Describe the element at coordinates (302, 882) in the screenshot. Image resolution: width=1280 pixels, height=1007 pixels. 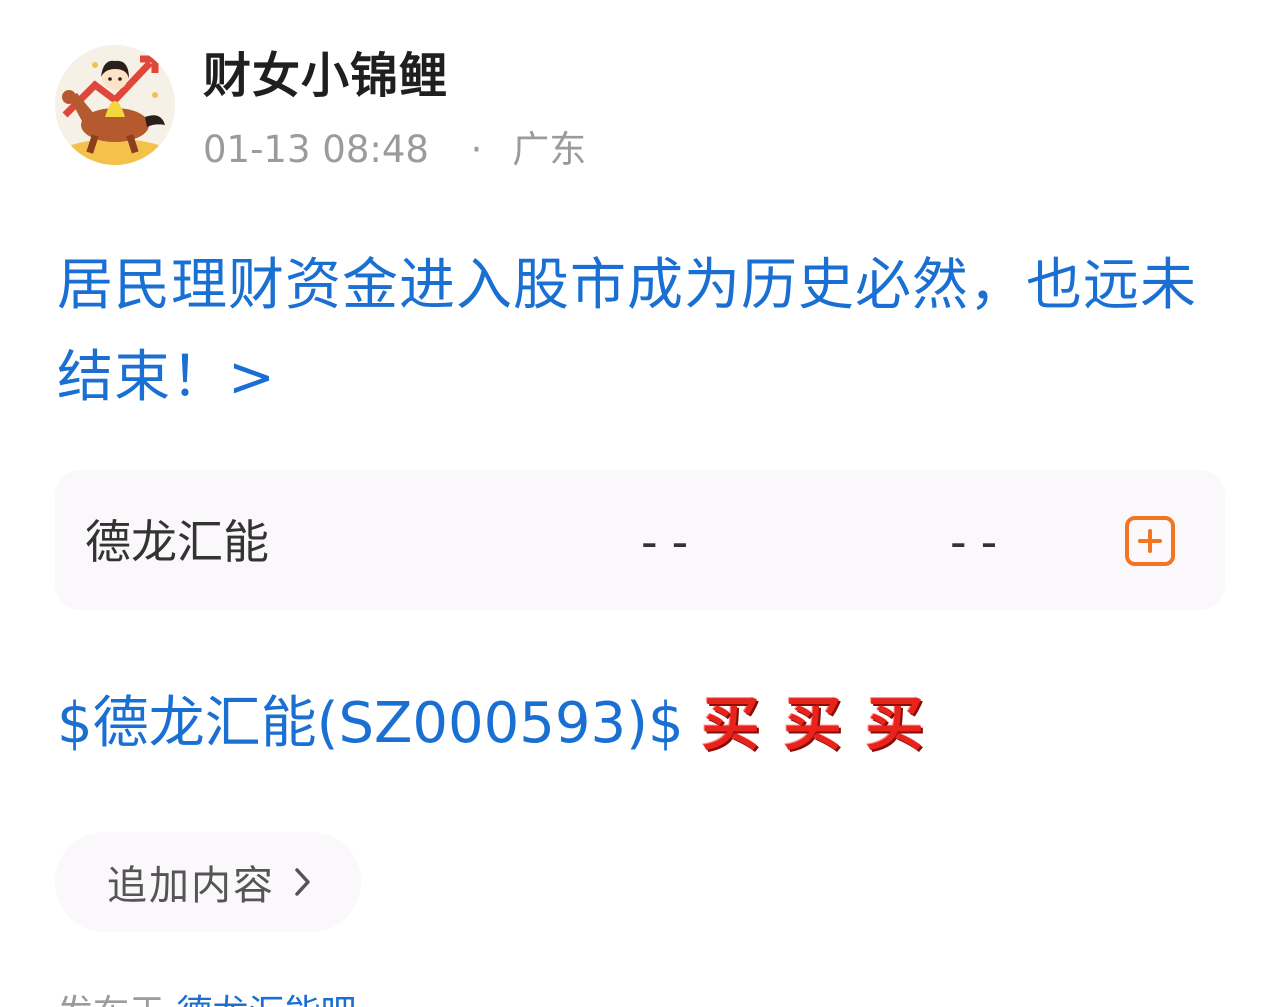
I see `chevron-right-icon` at that location.